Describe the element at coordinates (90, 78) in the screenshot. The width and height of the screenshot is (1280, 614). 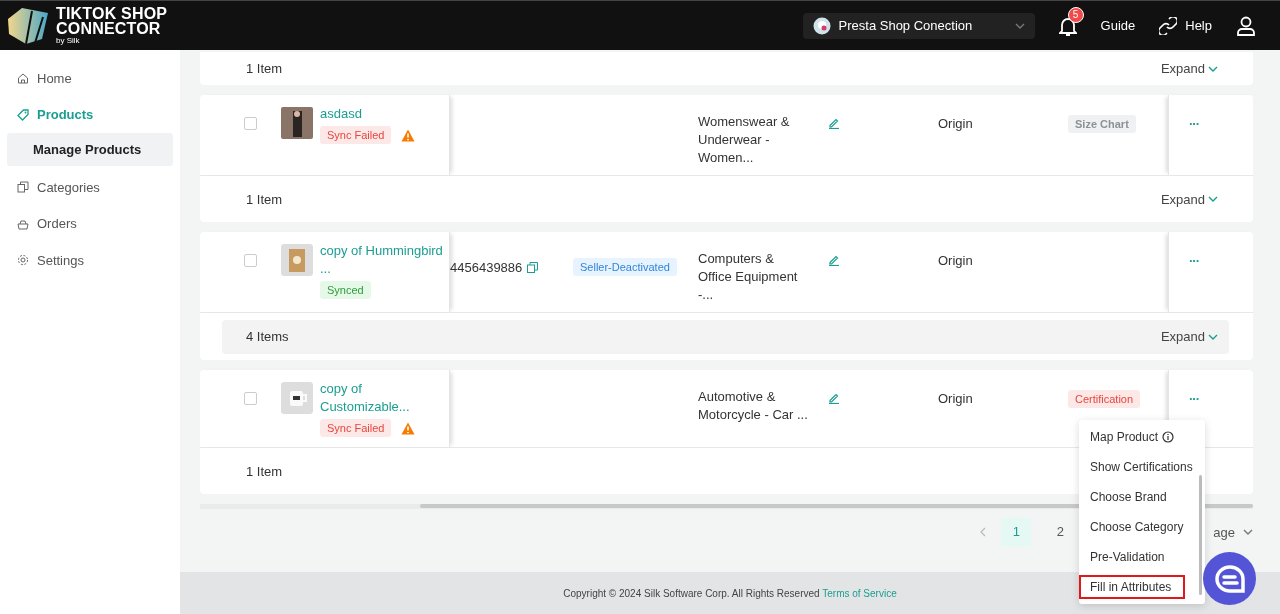
I see `sidebar-item: Home` at that location.